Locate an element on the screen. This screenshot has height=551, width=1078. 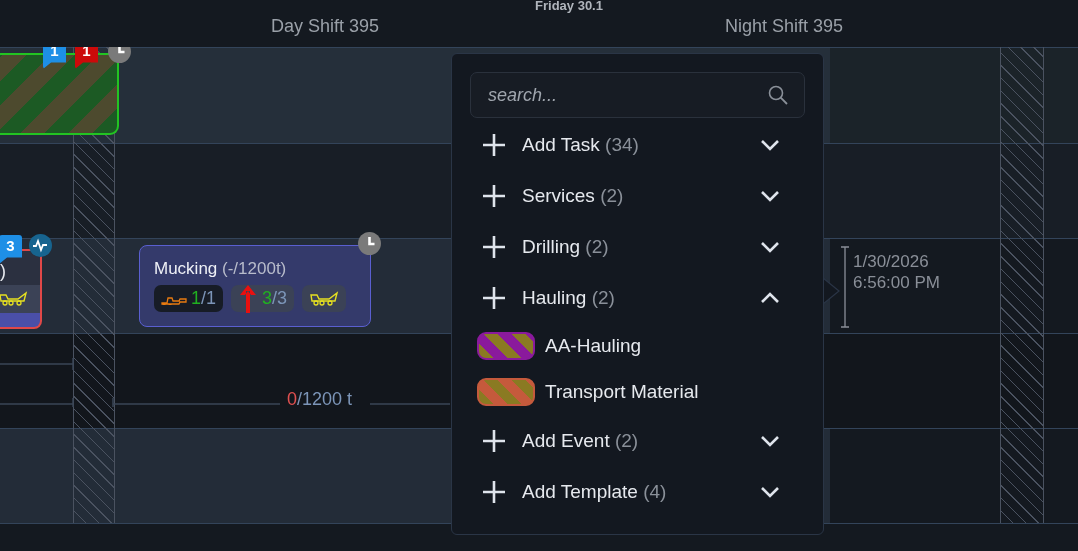
date-heading: Friday 30.1 is located at coordinates (569, 6).